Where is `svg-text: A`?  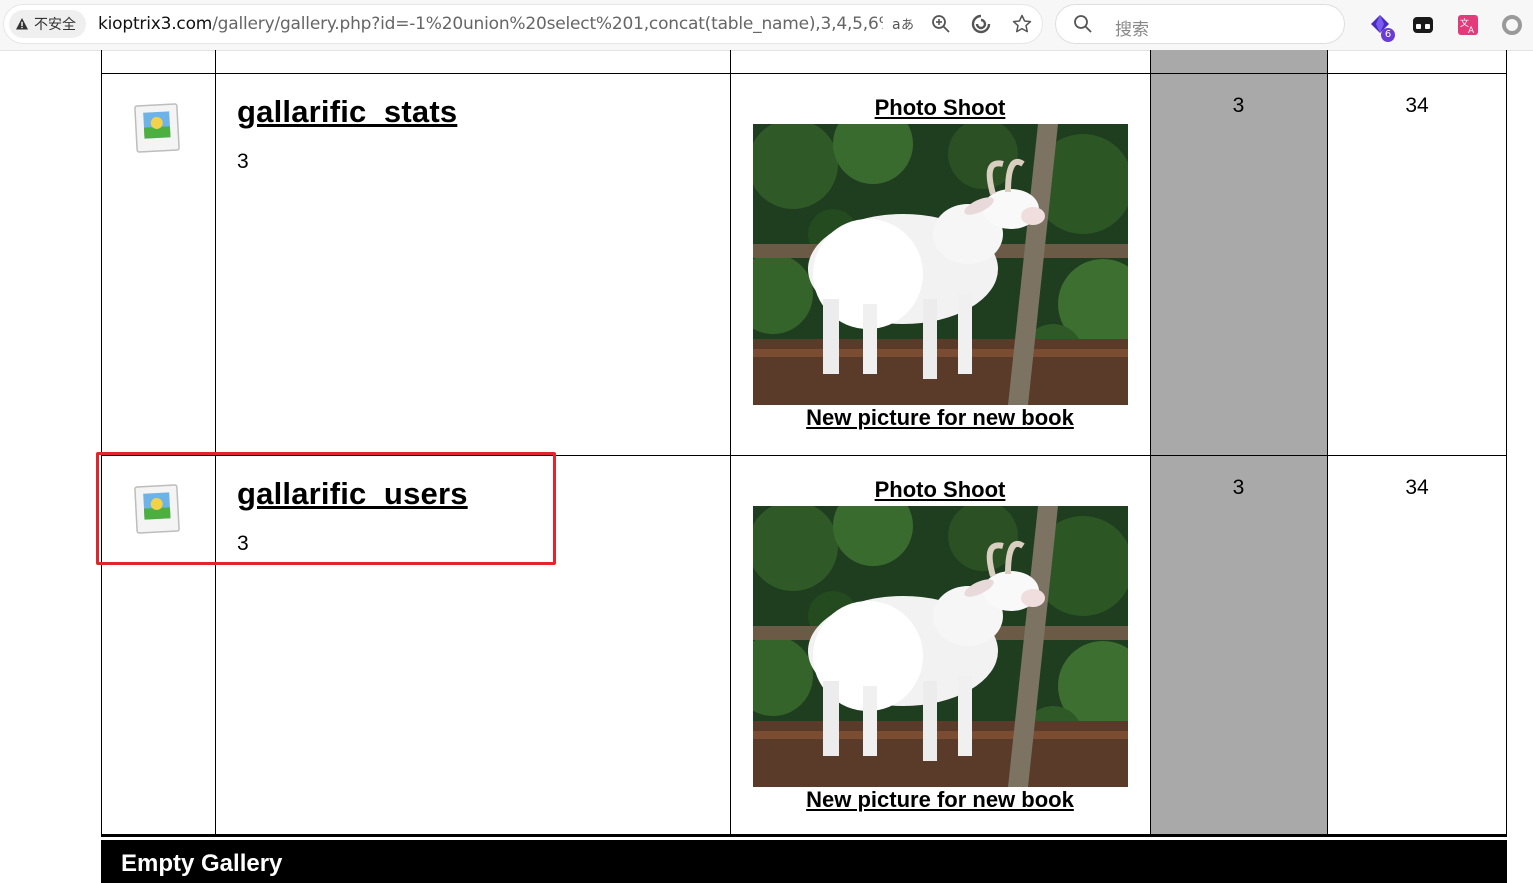
svg-text: A is located at coordinates (1471, 31).